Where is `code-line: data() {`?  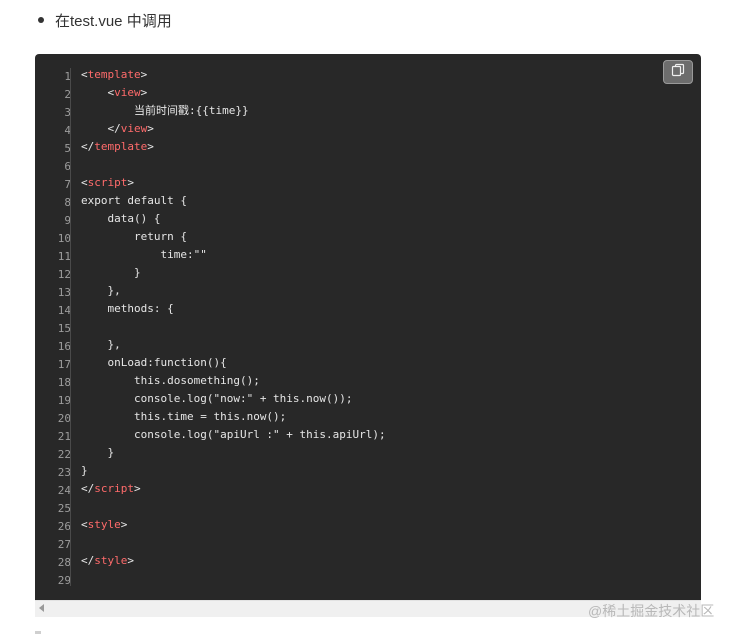 code-line: data() { is located at coordinates (233, 219).